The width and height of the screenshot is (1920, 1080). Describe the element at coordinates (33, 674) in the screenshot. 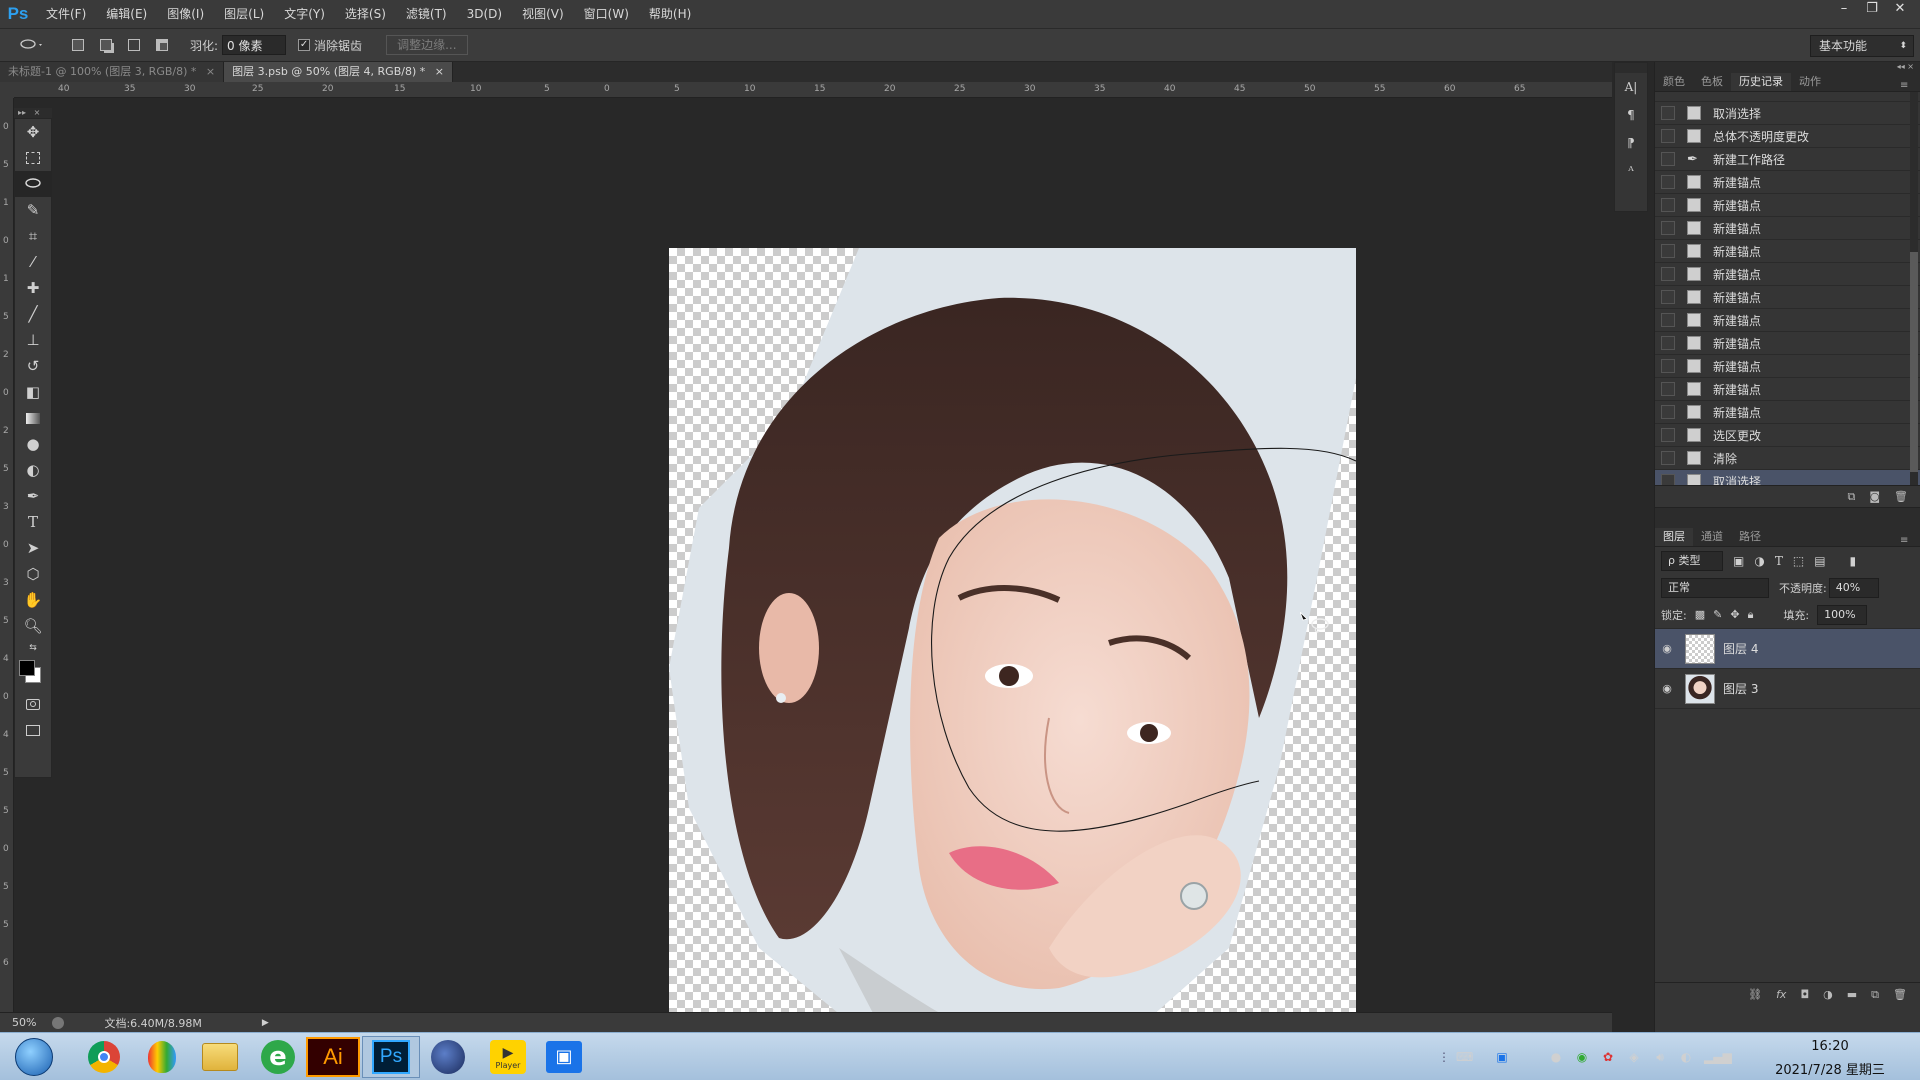

I see `color-swatches` at that location.